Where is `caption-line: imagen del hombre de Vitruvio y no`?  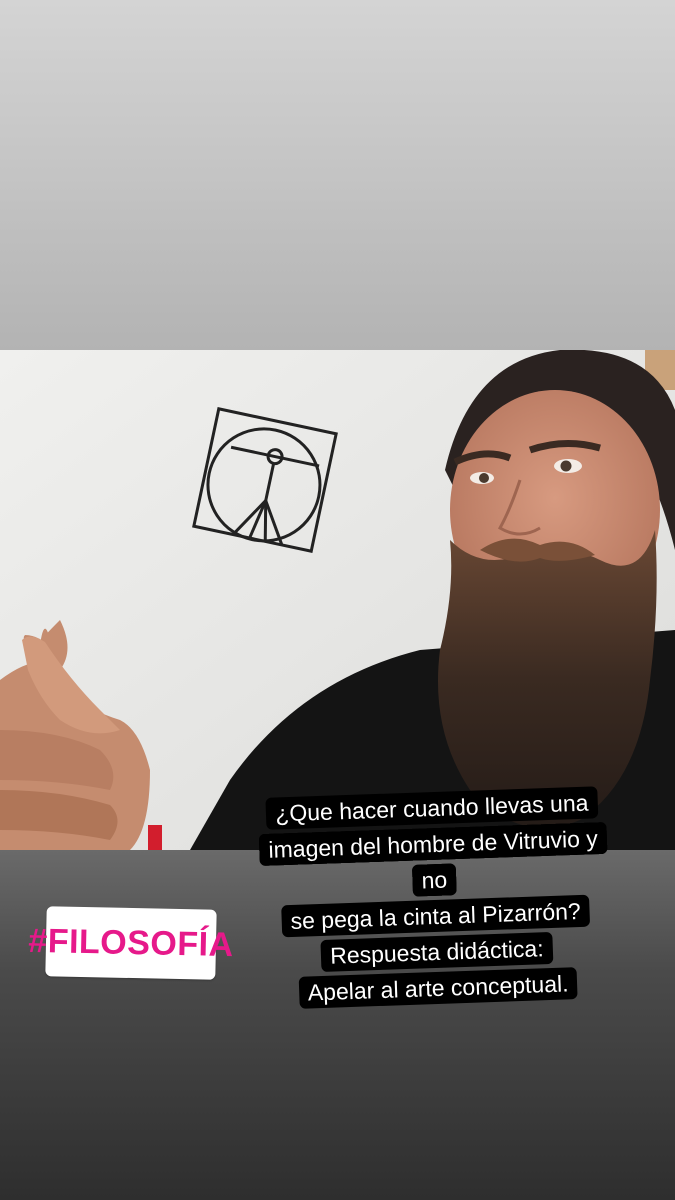
caption-line: imagen del hombre de Vitruvio y no is located at coordinates (434, 862).